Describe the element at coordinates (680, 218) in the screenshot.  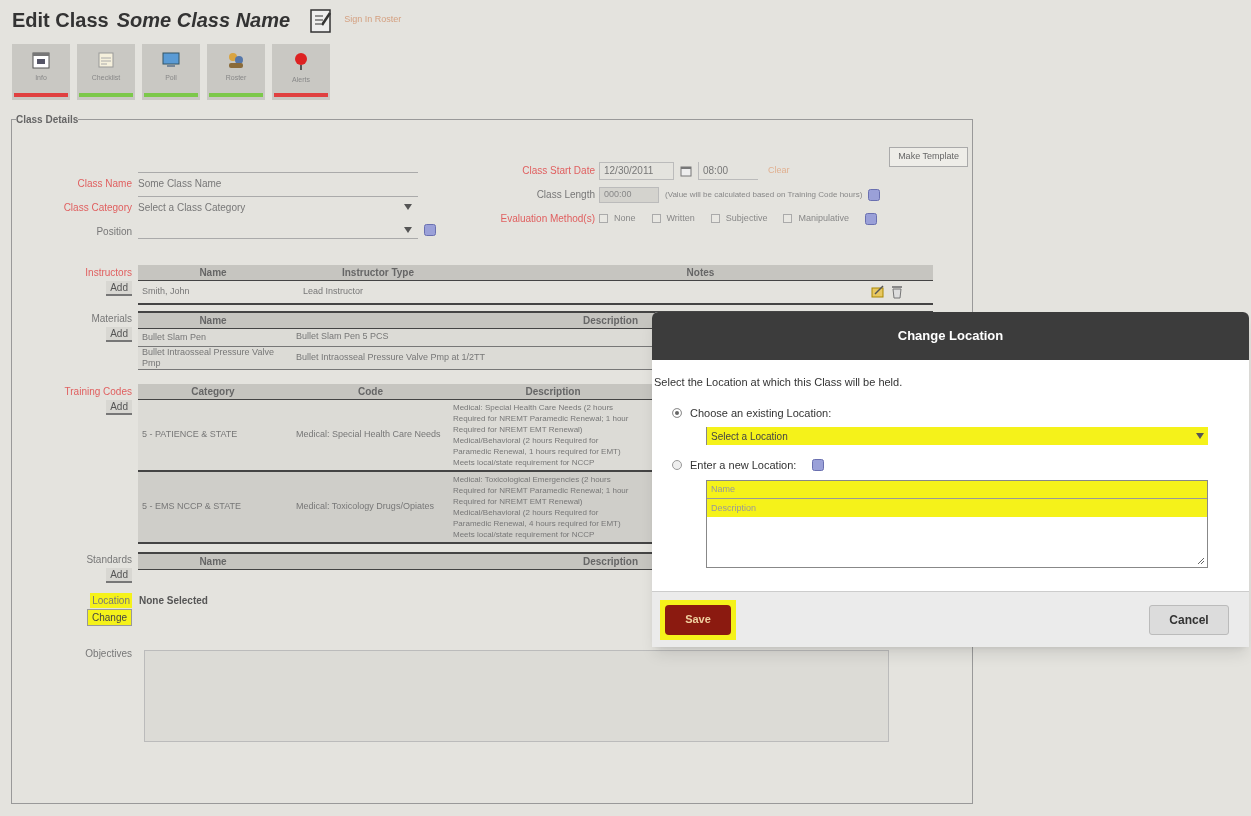
I see `checkbox-label: Written` at that location.